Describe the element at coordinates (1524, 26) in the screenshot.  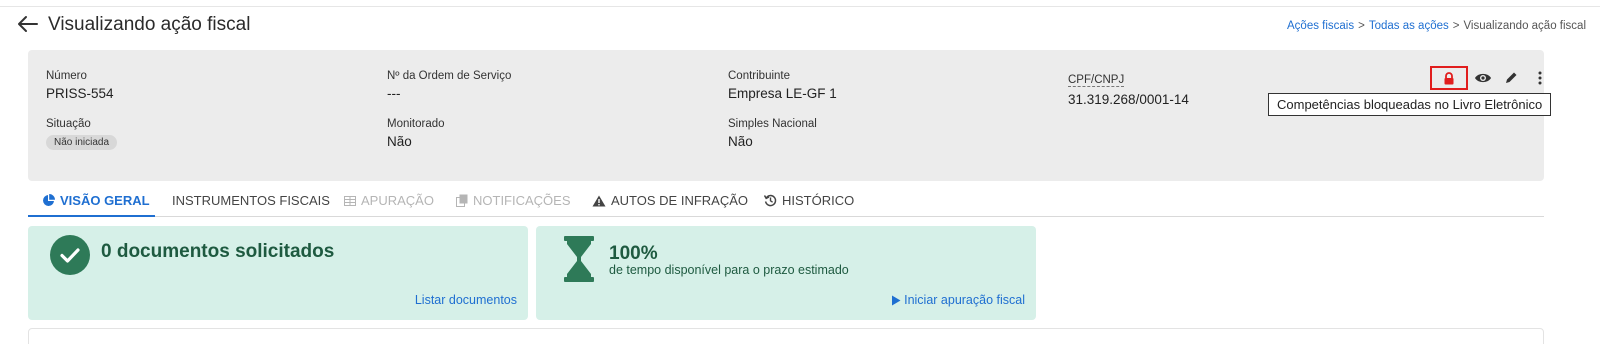
I see `breadcrumb-current: Visualizando ação fiscal` at that location.